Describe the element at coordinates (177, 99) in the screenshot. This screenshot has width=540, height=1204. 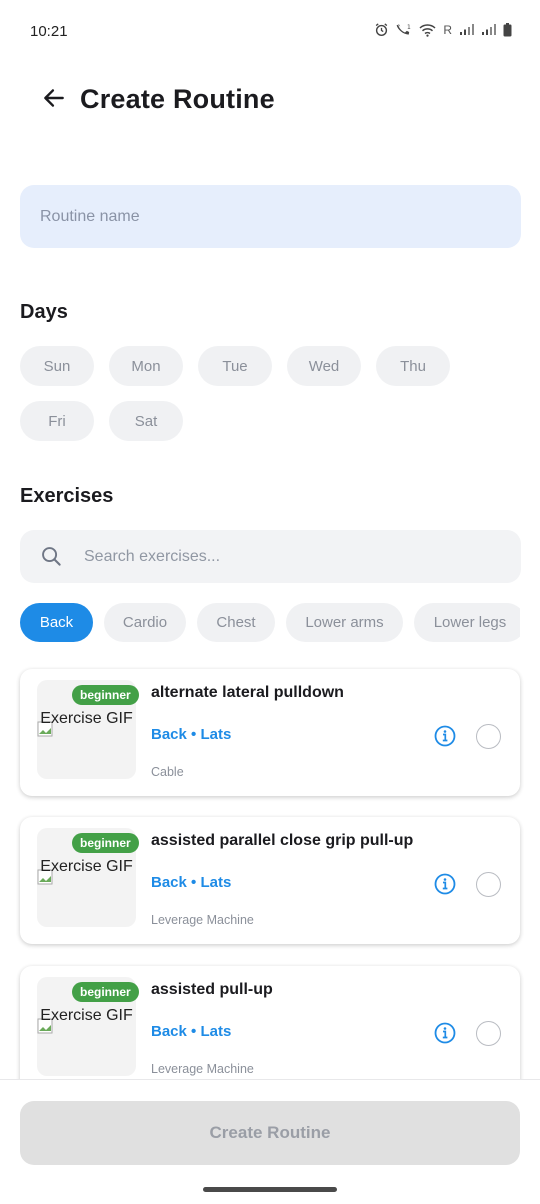
I see `page-title: Create Routine` at that location.